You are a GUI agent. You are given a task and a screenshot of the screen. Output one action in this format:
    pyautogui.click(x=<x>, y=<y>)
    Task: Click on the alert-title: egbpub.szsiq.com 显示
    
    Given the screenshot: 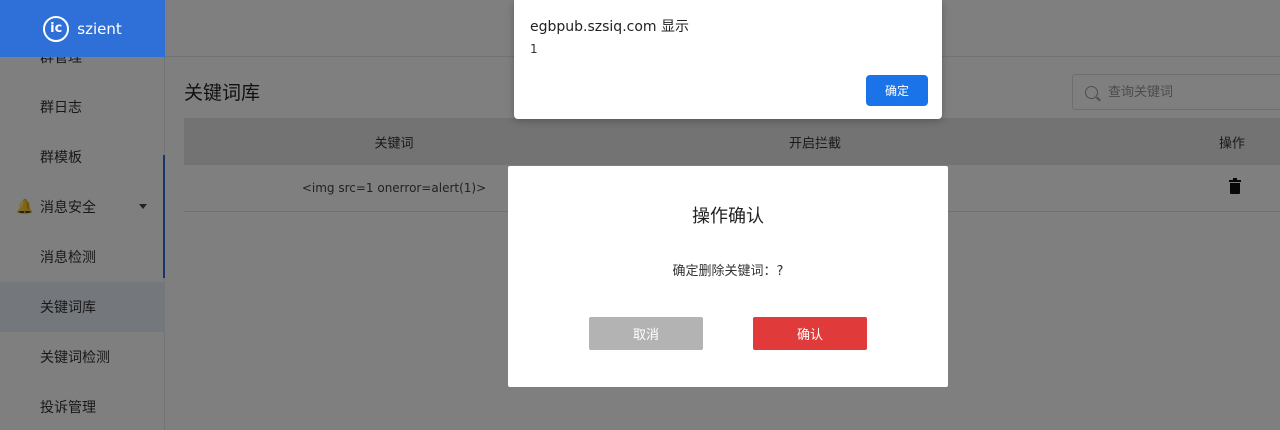 What is the action you would take?
    pyautogui.click(x=609, y=27)
    